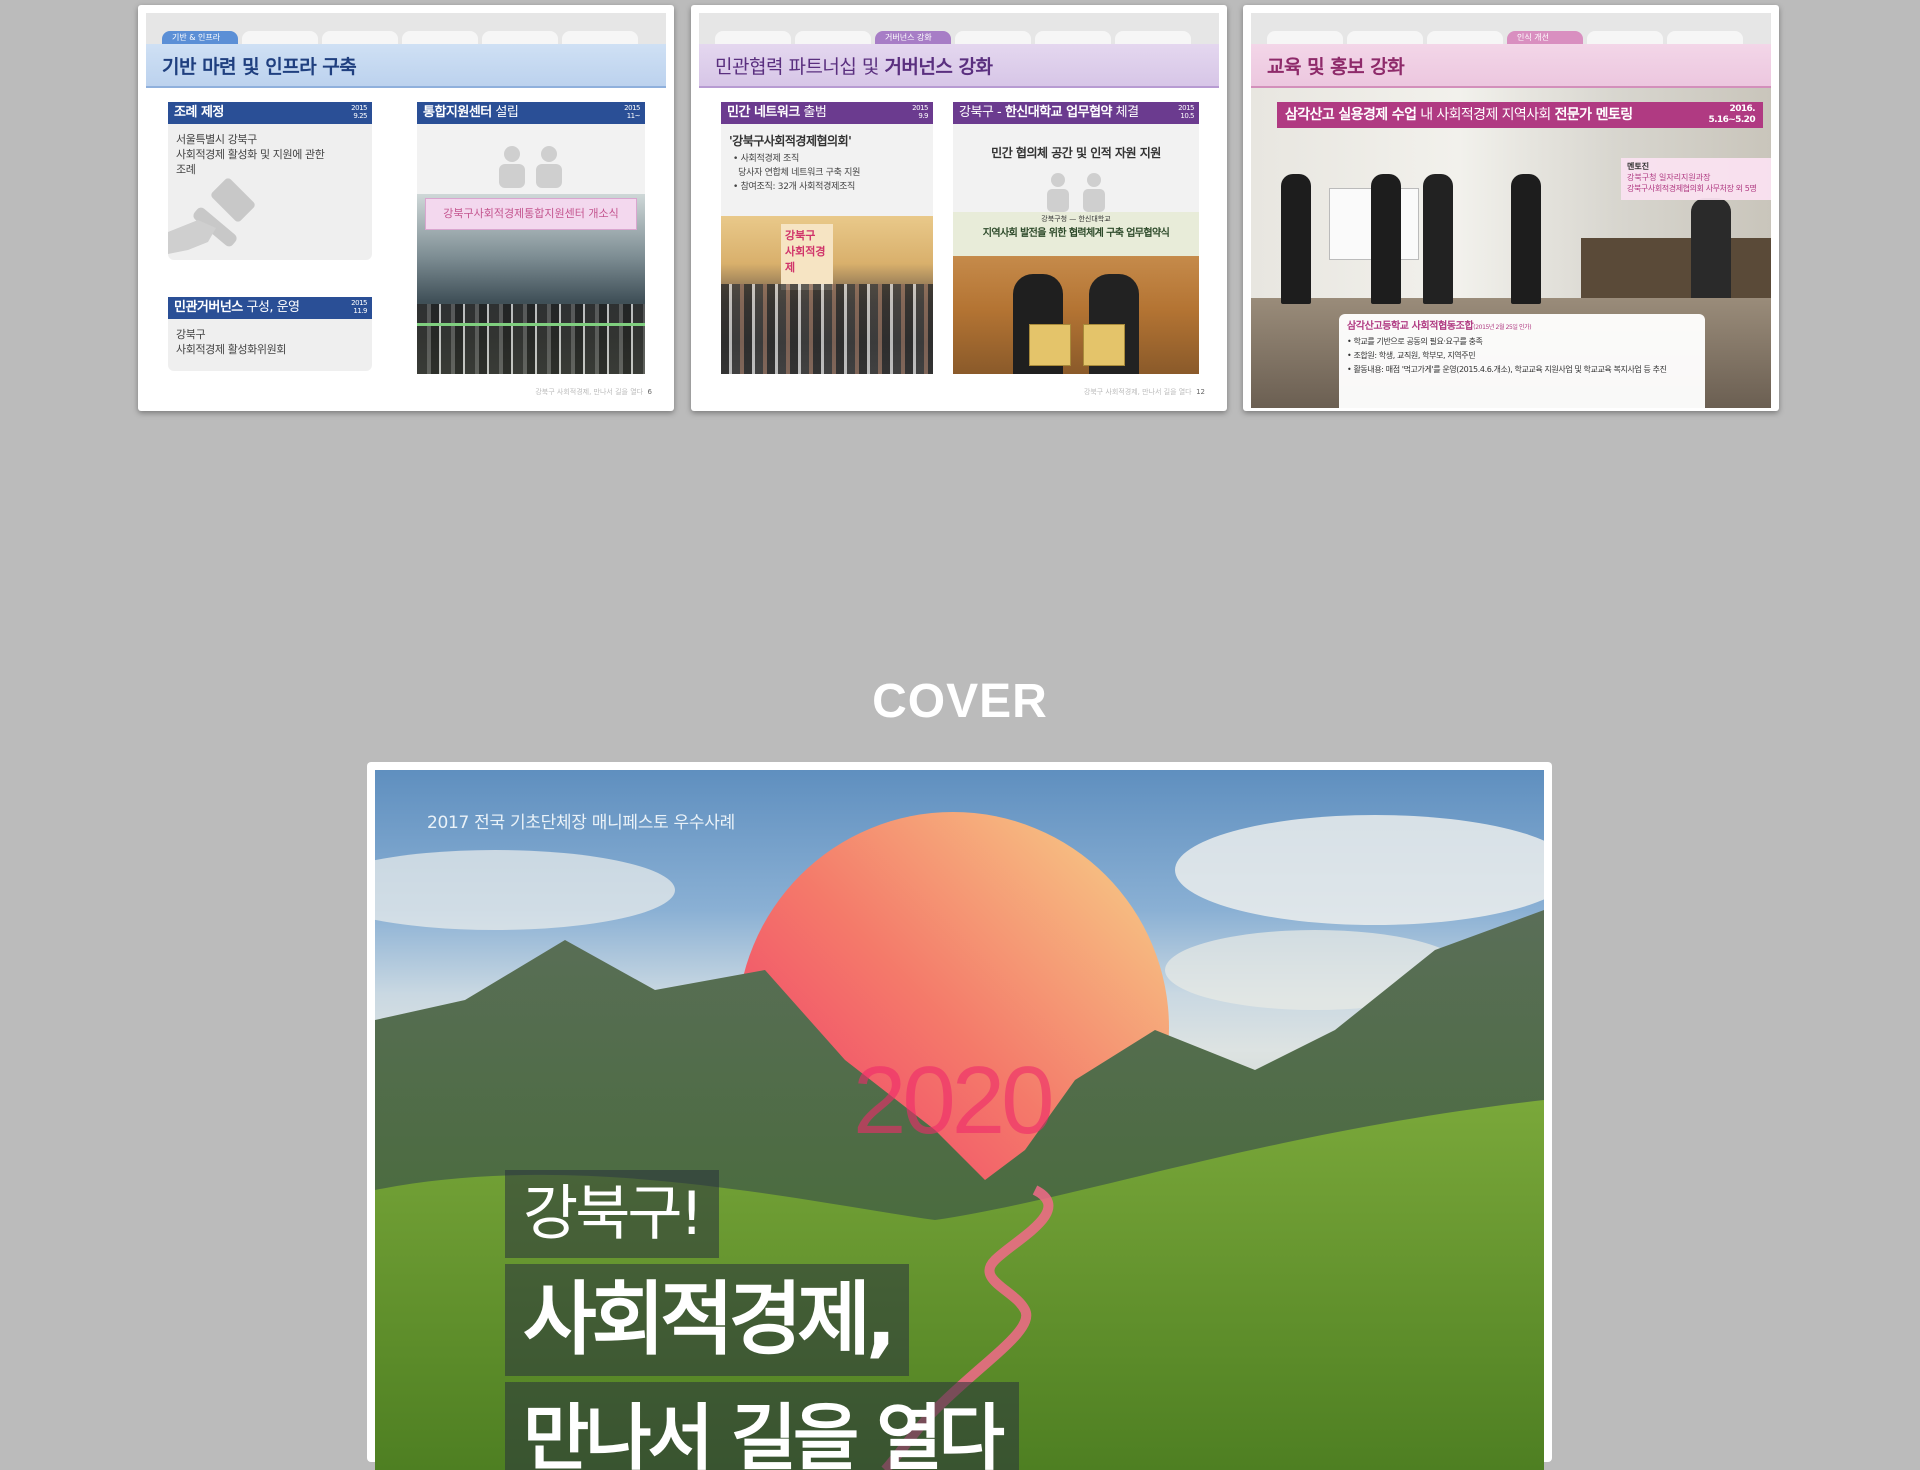  Describe the element at coordinates (1545, 37) in the screenshot. I see `tab-active: 인식 개선` at that location.